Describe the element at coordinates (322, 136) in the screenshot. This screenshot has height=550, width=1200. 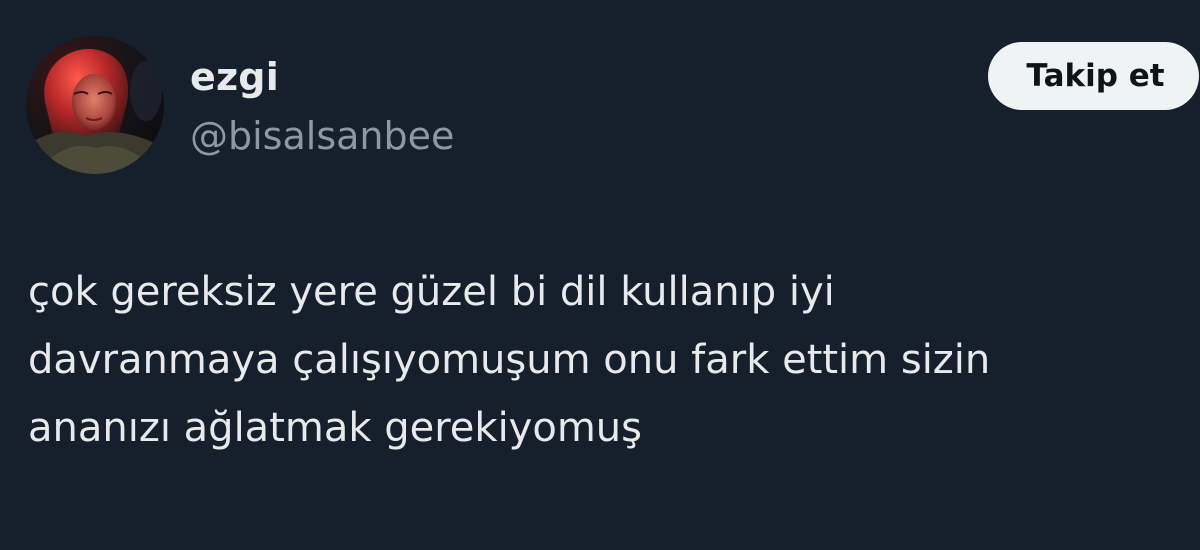
I see `user-handle: @bisalsanbee` at that location.